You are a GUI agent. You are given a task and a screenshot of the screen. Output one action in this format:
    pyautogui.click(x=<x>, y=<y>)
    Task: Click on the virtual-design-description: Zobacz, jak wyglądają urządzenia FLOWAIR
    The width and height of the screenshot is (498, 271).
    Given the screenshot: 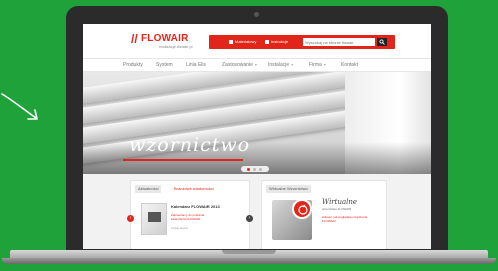 What is the action you would take?
    pyautogui.click(x=345, y=219)
    